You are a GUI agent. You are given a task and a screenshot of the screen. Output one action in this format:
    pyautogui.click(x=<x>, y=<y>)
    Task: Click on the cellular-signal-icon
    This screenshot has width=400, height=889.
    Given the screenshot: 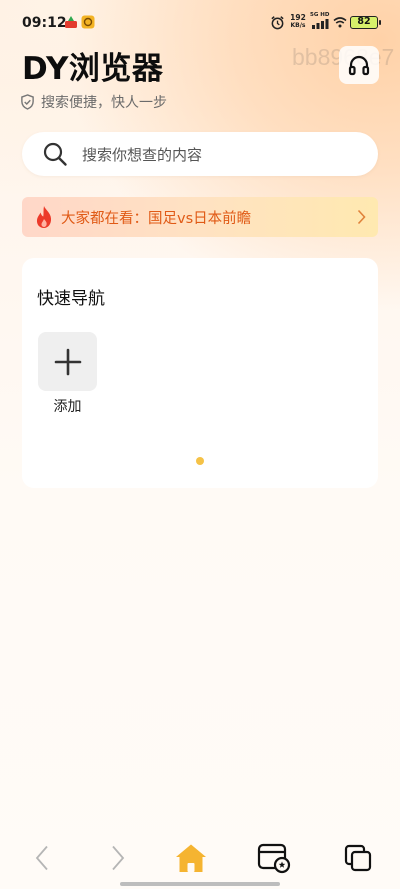 What is the action you would take?
    pyautogui.click(x=320, y=24)
    